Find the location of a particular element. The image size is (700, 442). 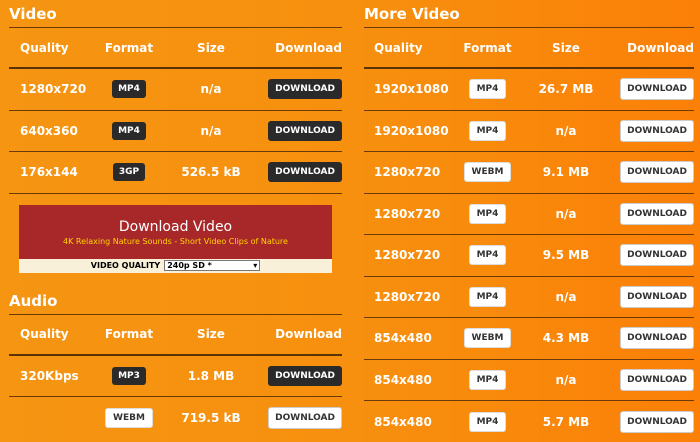

more-video-section-title: More Video is located at coordinates (529, 14).